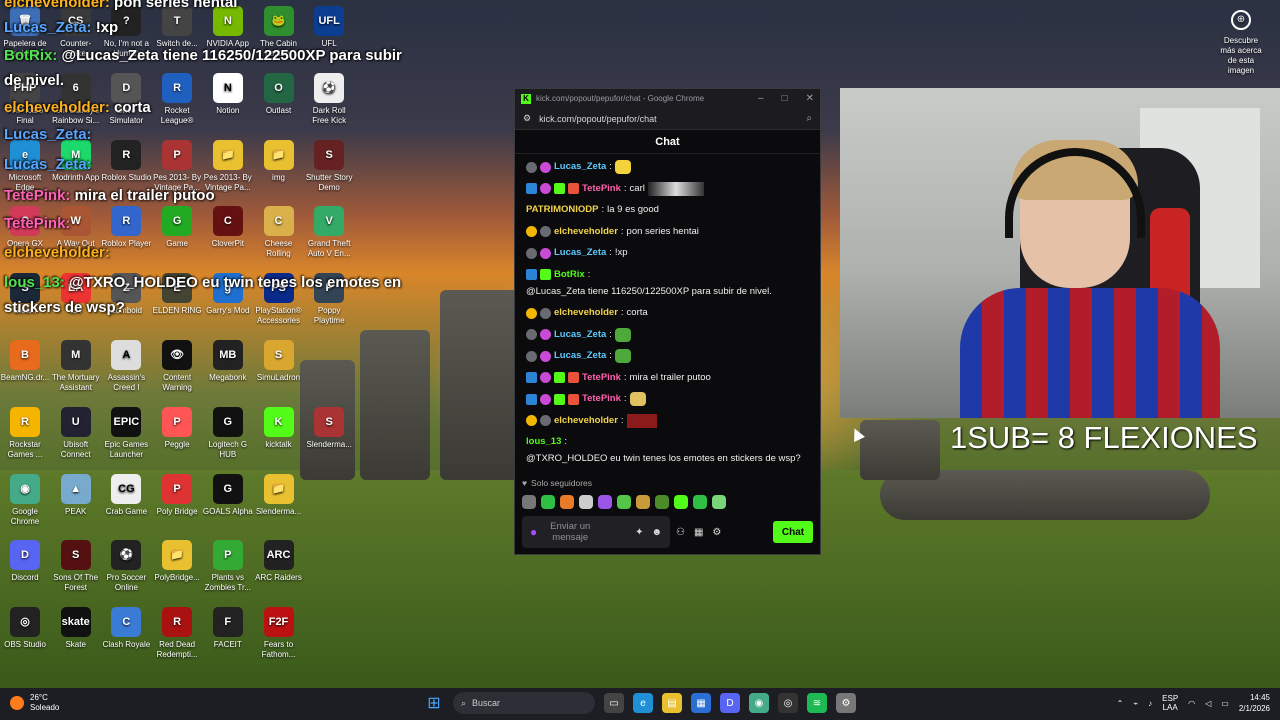  Describe the element at coordinates (126, 366) in the screenshot. I see `desktop-icon: A Assassin's Creed I` at that location.